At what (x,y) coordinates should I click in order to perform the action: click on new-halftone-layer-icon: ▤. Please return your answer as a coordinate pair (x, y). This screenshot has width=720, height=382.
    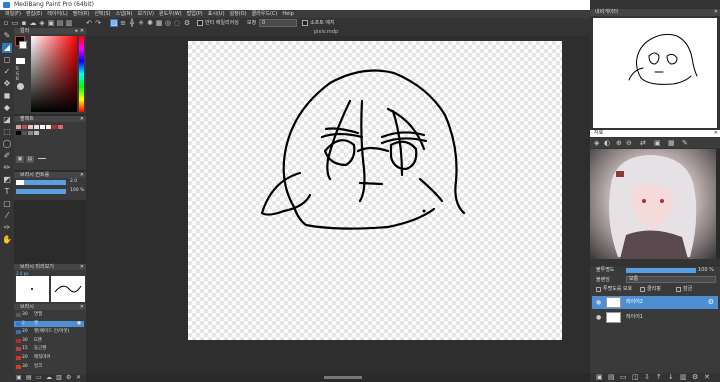
    Looking at the image, I should click on (611, 377).